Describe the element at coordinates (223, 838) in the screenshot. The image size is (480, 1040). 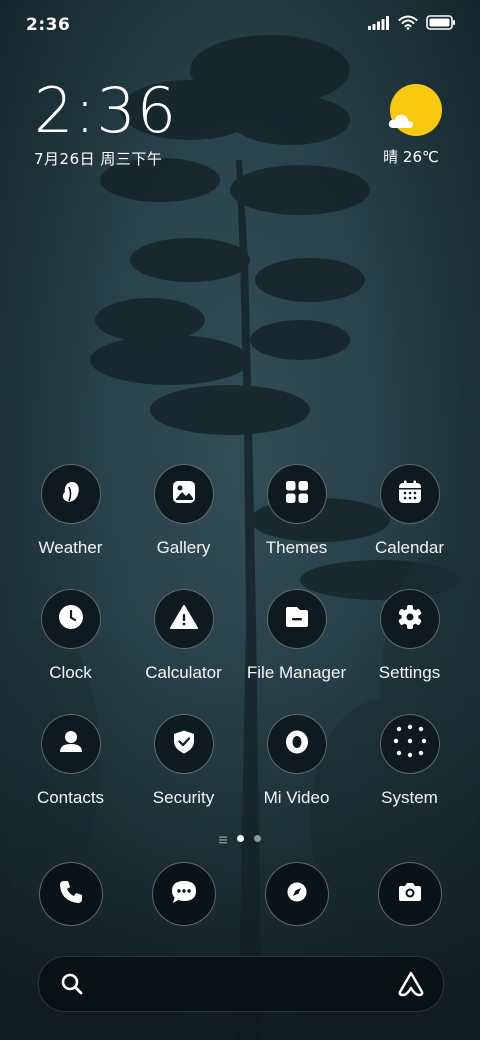
I see `page-list-icon` at that location.